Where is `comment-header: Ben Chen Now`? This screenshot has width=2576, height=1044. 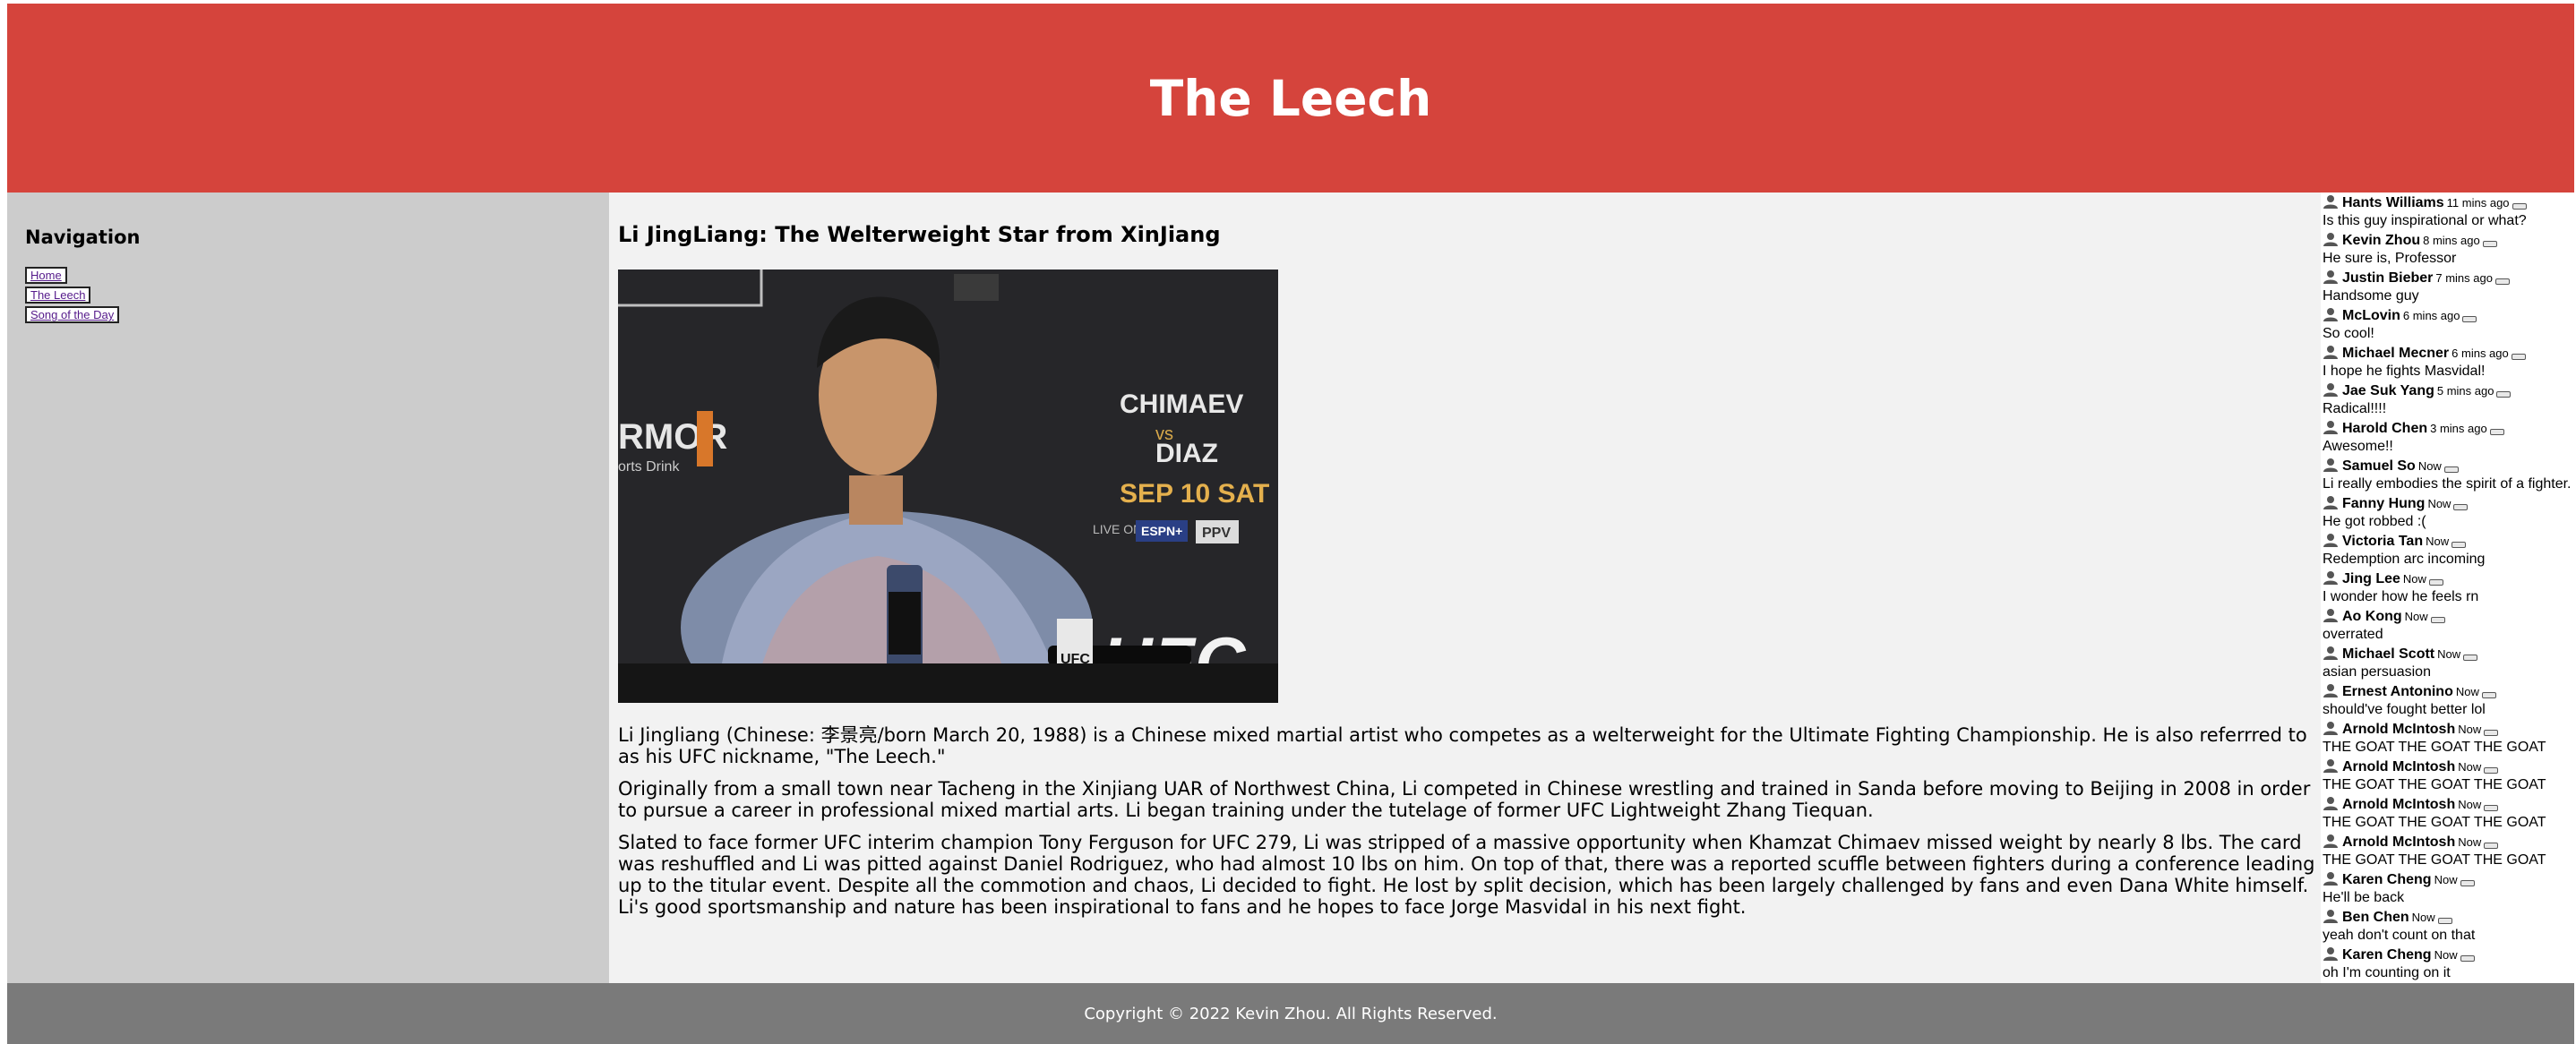 comment-header: Ben Chen Now is located at coordinates (2449, 918).